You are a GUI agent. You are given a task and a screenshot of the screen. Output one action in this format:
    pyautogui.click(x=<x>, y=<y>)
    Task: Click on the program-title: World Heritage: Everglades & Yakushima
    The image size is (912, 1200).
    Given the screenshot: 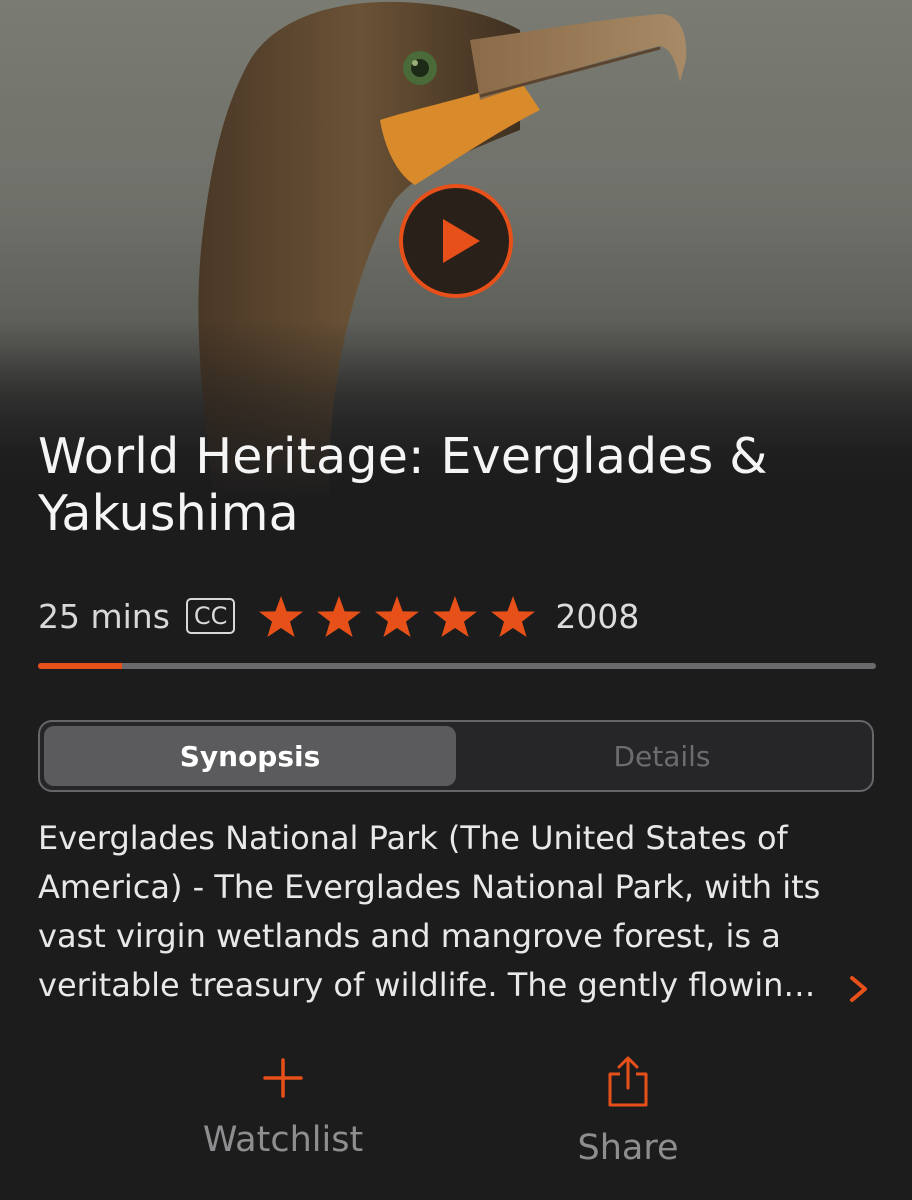 What is the action you would take?
    pyautogui.click(x=403, y=485)
    